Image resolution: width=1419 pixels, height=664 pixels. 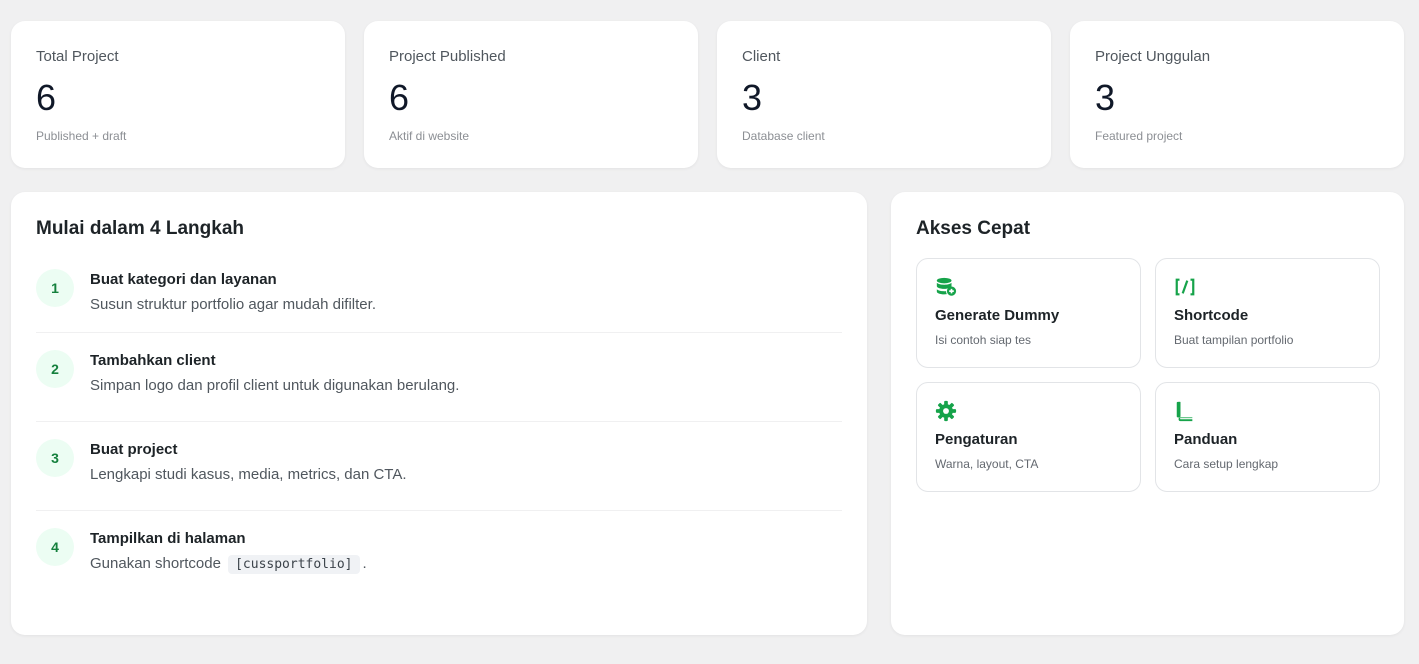 I want to click on step-title: Buat kategori dan layanan, so click(x=183, y=279).